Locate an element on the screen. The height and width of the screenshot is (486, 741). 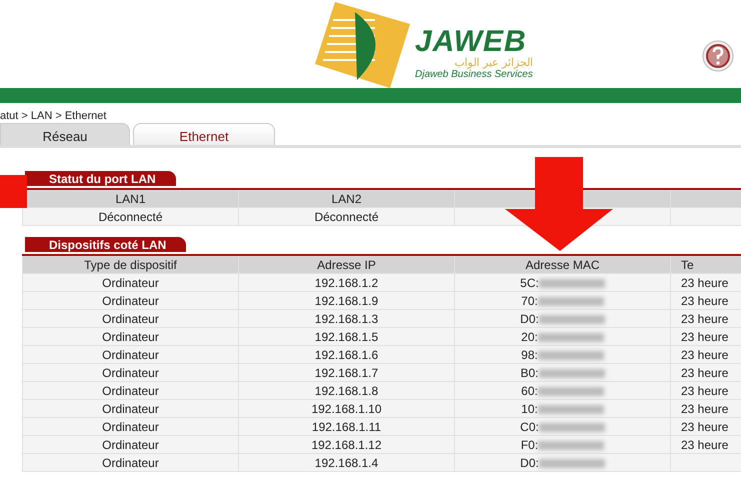
help-icon is located at coordinates (718, 56).